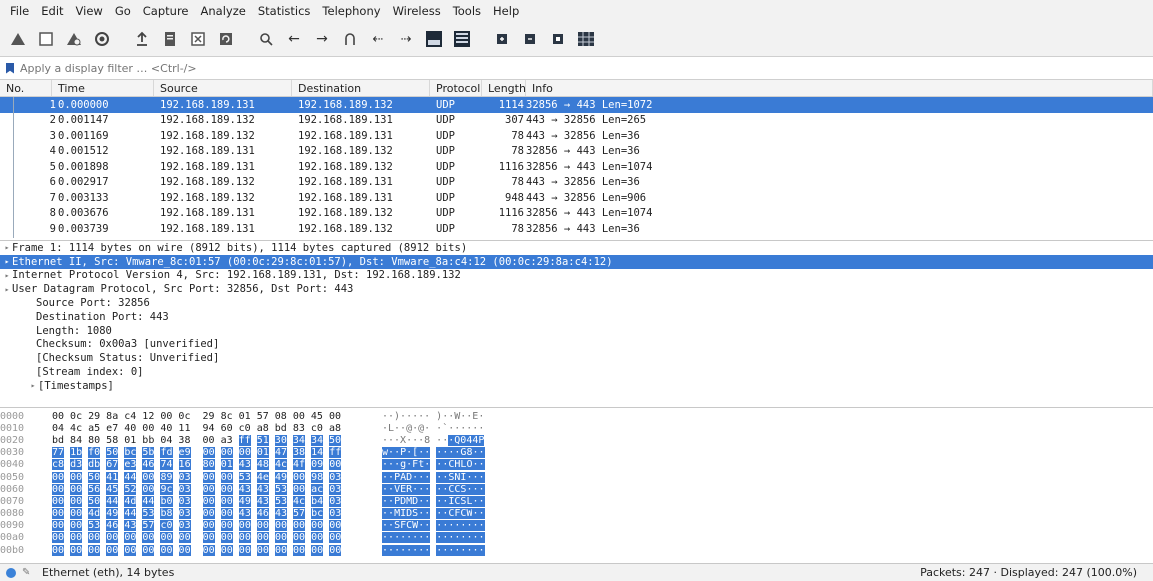 This screenshot has width=1153, height=581. Describe the element at coordinates (434, 39) in the screenshot. I see `auto-scroll-icon` at that location.